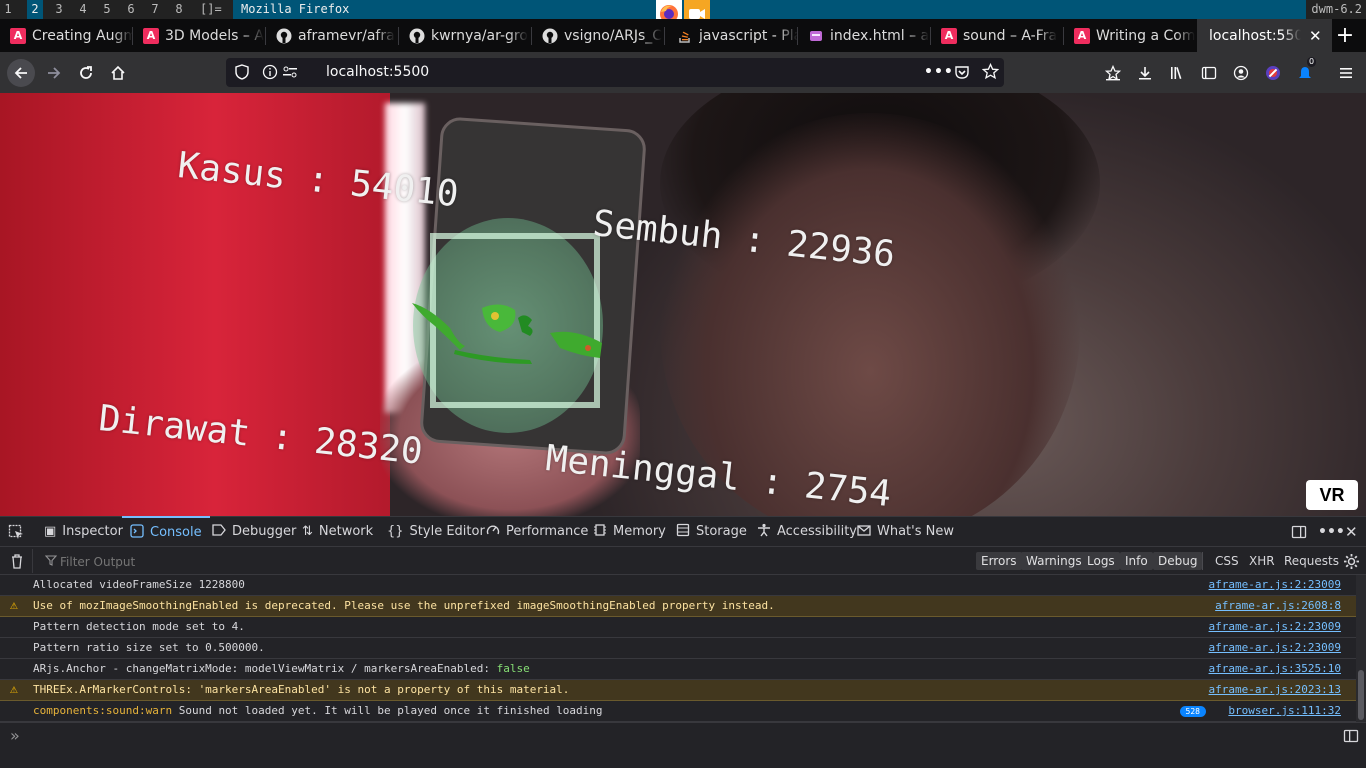  Describe the element at coordinates (1315, 36) in the screenshot. I see `close-tab-icon: ✕` at that location.